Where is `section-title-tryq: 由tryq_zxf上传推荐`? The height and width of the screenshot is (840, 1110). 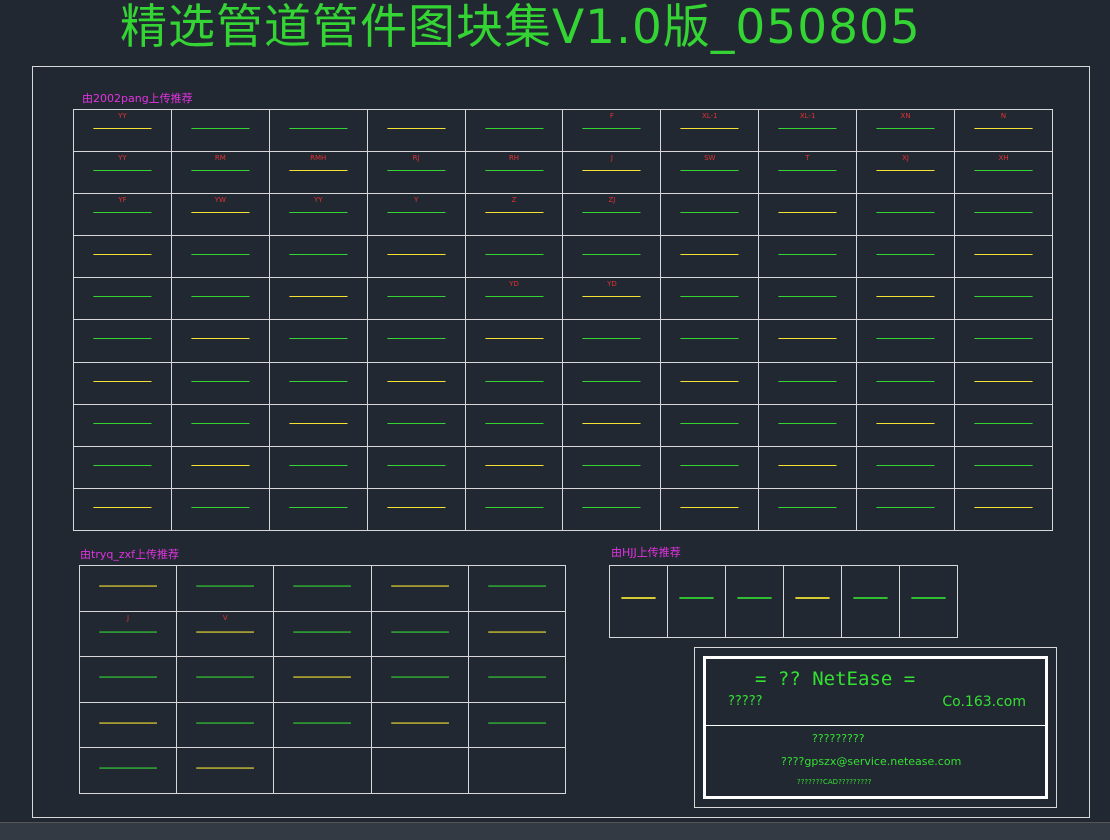 section-title-tryq: 由tryq_zxf上传推荐 is located at coordinates (129, 554).